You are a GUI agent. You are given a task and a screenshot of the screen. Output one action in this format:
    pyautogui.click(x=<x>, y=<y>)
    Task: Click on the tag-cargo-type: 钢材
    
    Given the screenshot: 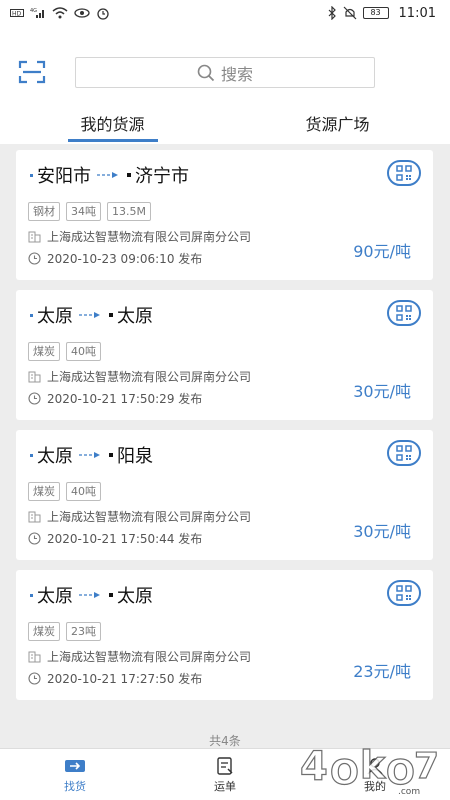 What is the action you would take?
    pyautogui.click(x=44, y=211)
    